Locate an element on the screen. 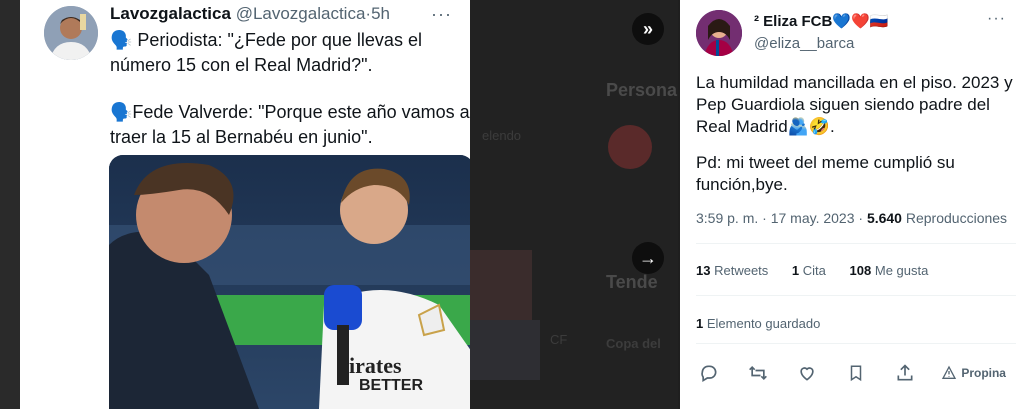  bookmarks-stat: 1 Elemento guardado is located at coordinates (758, 323).